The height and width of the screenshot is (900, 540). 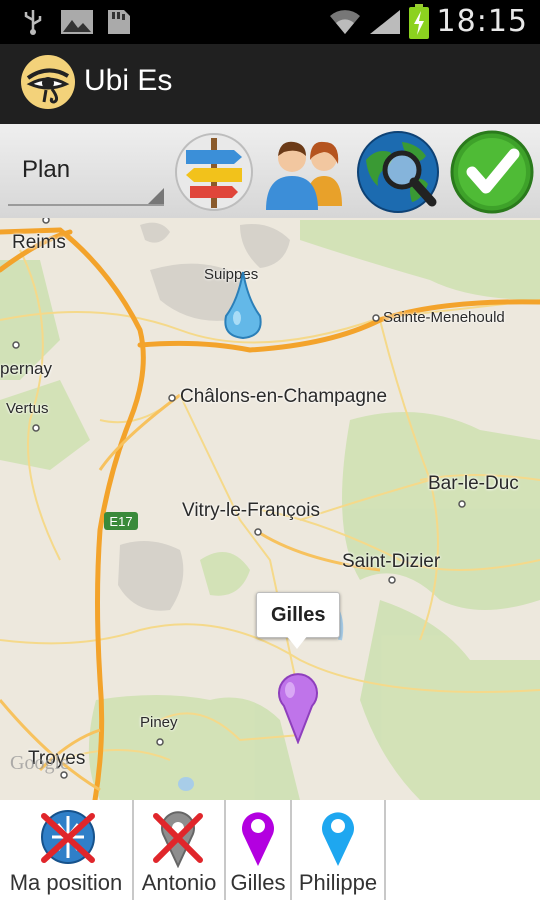 What do you see at coordinates (492, 172) in the screenshot?
I see `checkmark-icon` at bounding box center [492, 172].